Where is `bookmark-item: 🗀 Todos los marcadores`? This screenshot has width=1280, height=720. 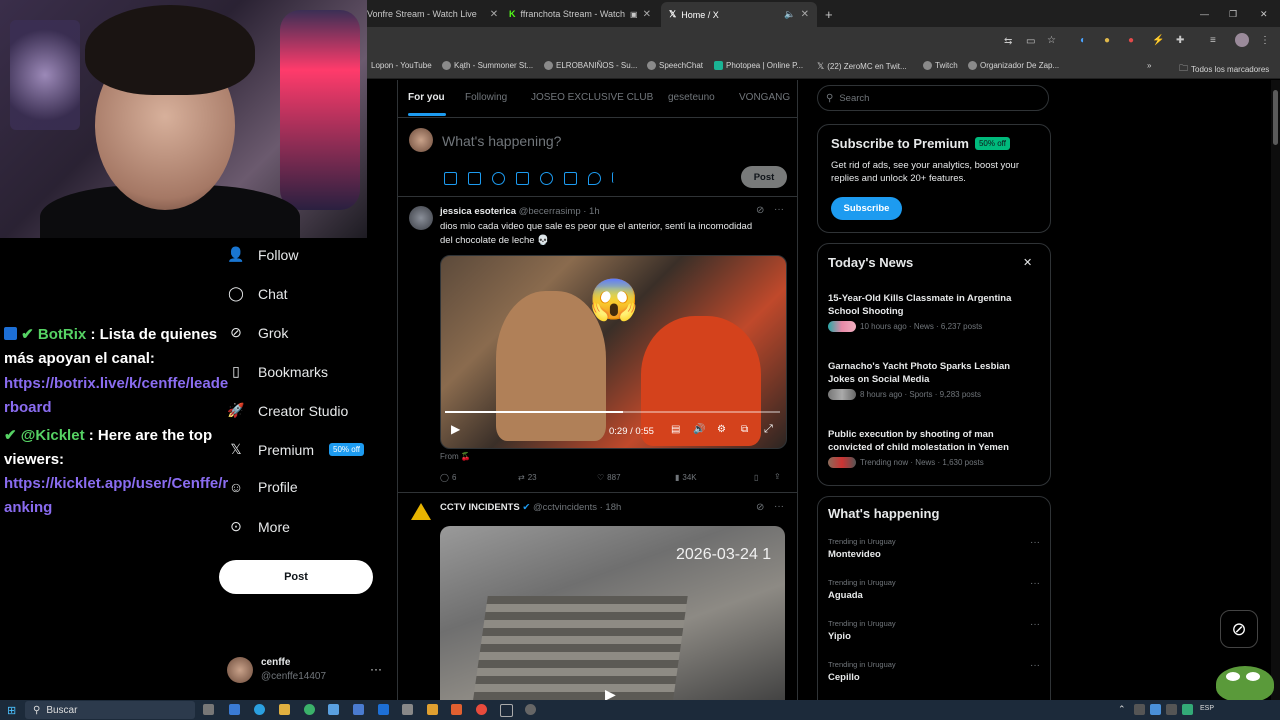
bookmark-item: 🗀 Todos los marcadores is located at coordinates (1224, 69).